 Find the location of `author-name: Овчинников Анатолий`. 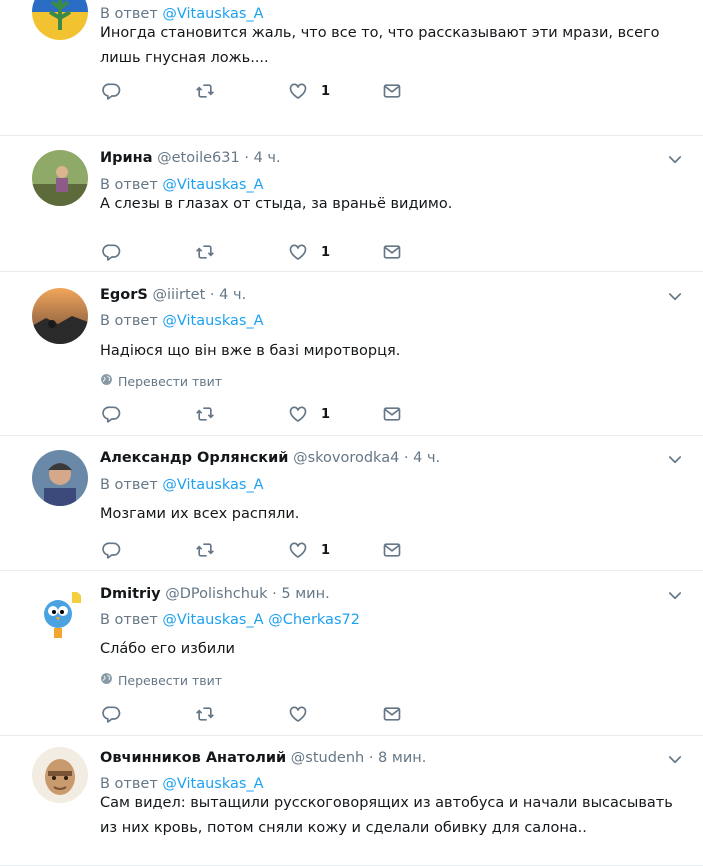

author-name: Овчинников Анатолий is located at coordinates (193, 758).